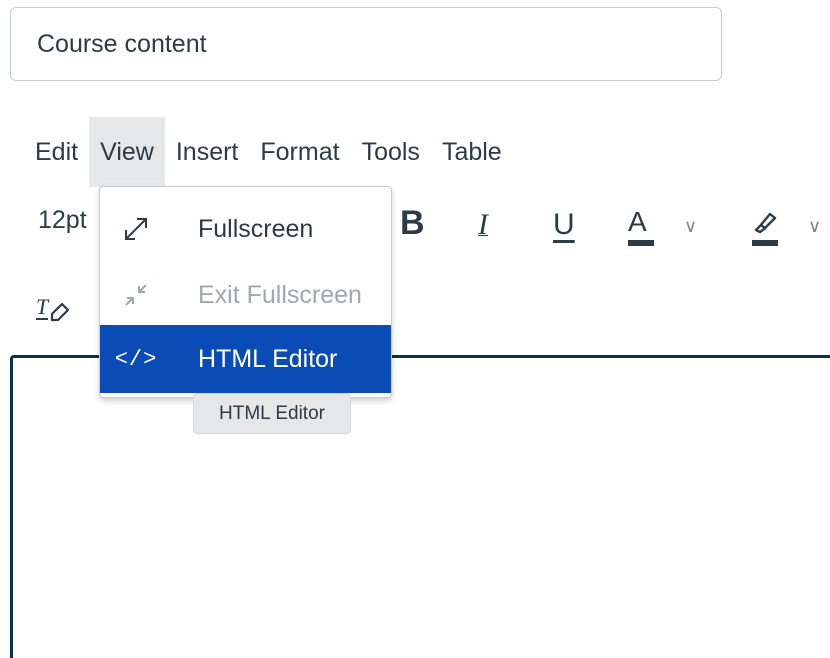 The image size is (830, 658). I want to click on italic-button: I, so click(483, 225).